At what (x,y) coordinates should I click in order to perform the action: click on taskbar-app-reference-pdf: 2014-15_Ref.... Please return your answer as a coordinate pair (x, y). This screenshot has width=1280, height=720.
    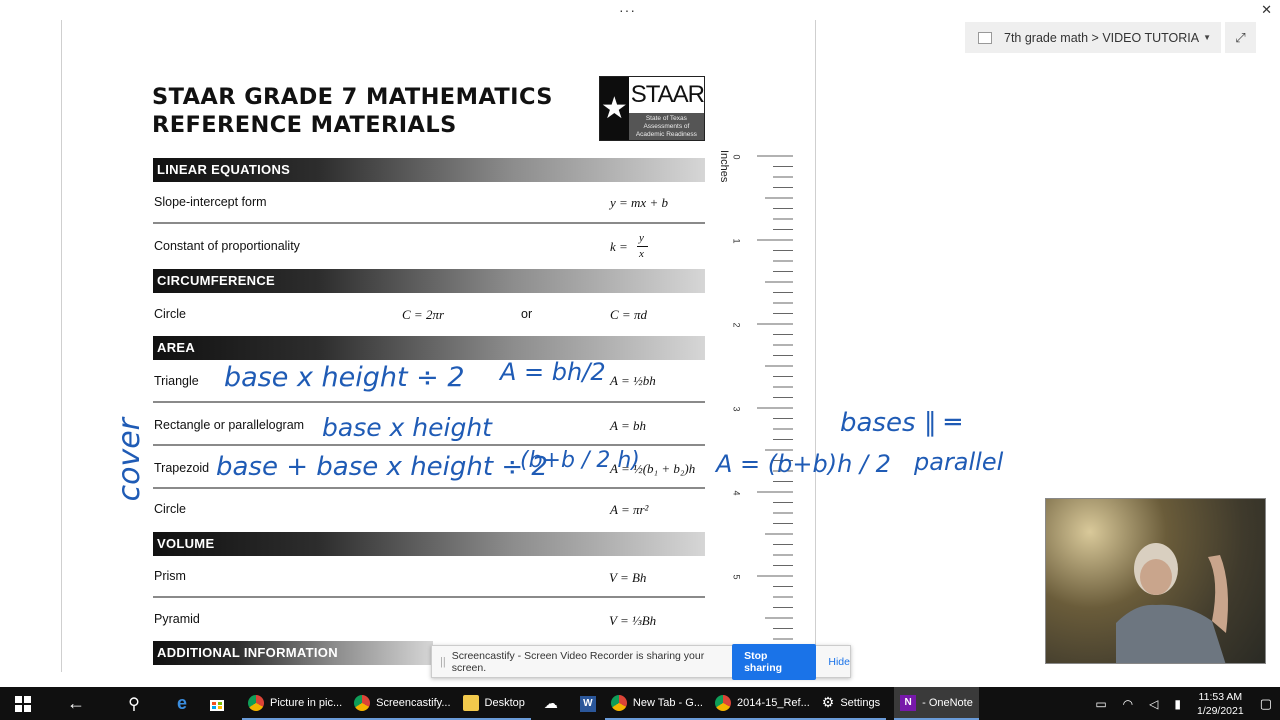
    Looking at the image, I should click on (762, 703).